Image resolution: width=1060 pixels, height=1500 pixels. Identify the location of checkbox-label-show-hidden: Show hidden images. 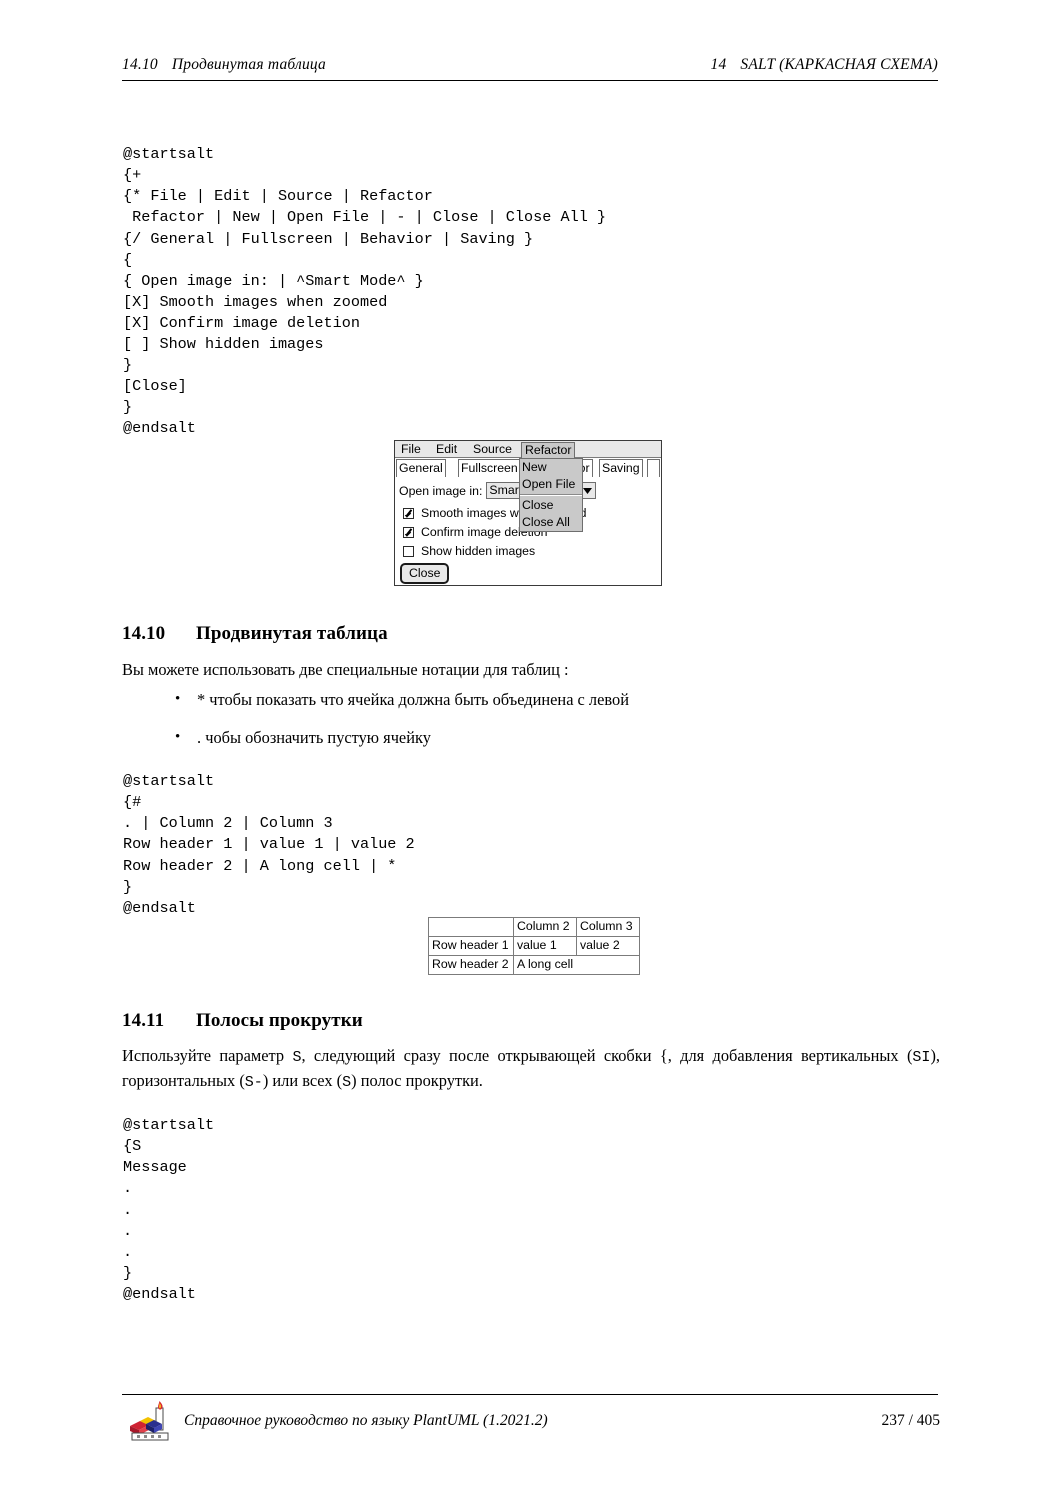
(478, 551).